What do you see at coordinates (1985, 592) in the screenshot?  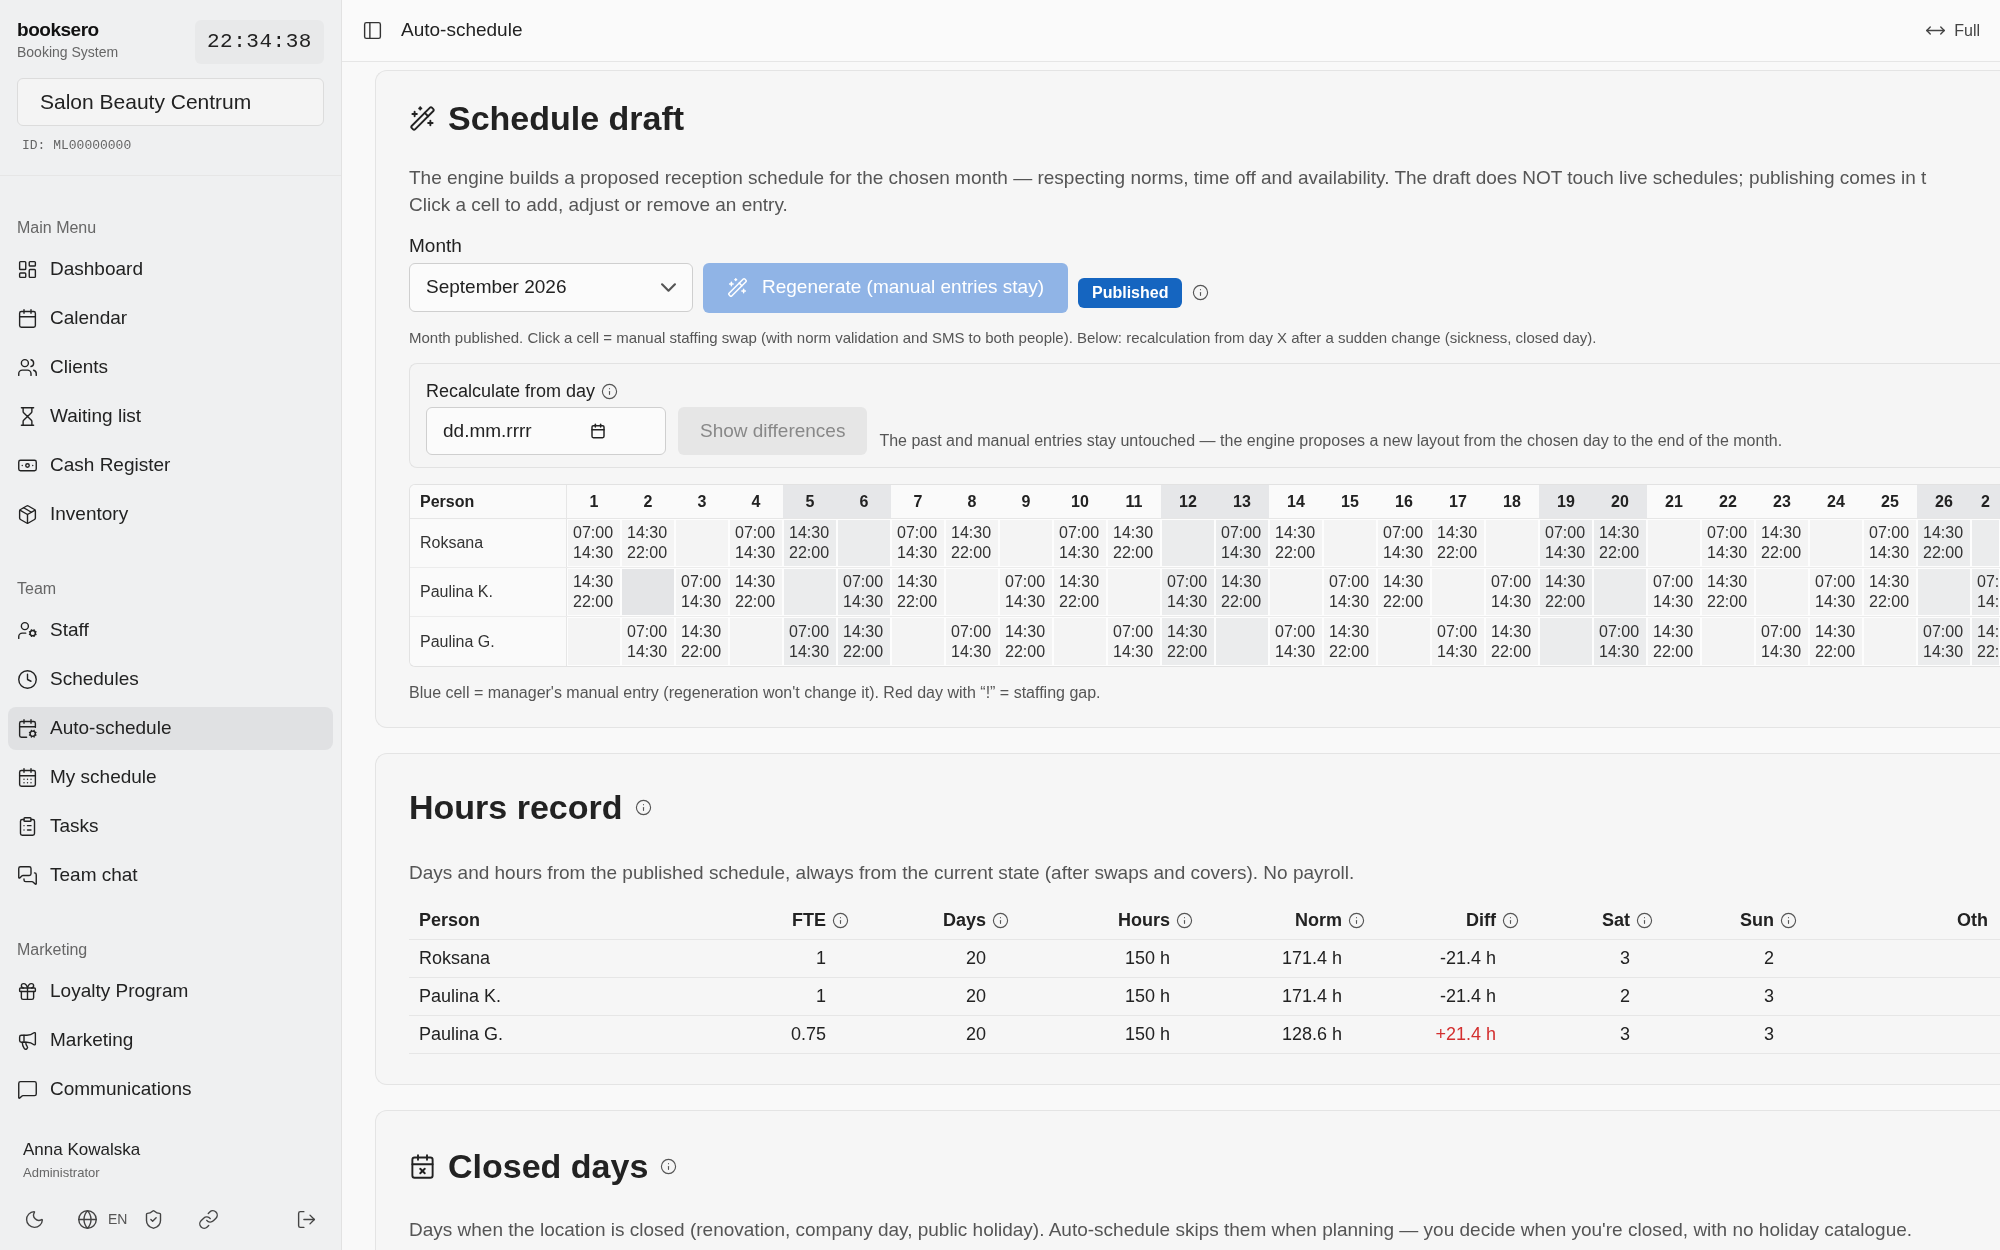 I see `shift-cell: 07: 14:` at bounding box center [1985, 592].